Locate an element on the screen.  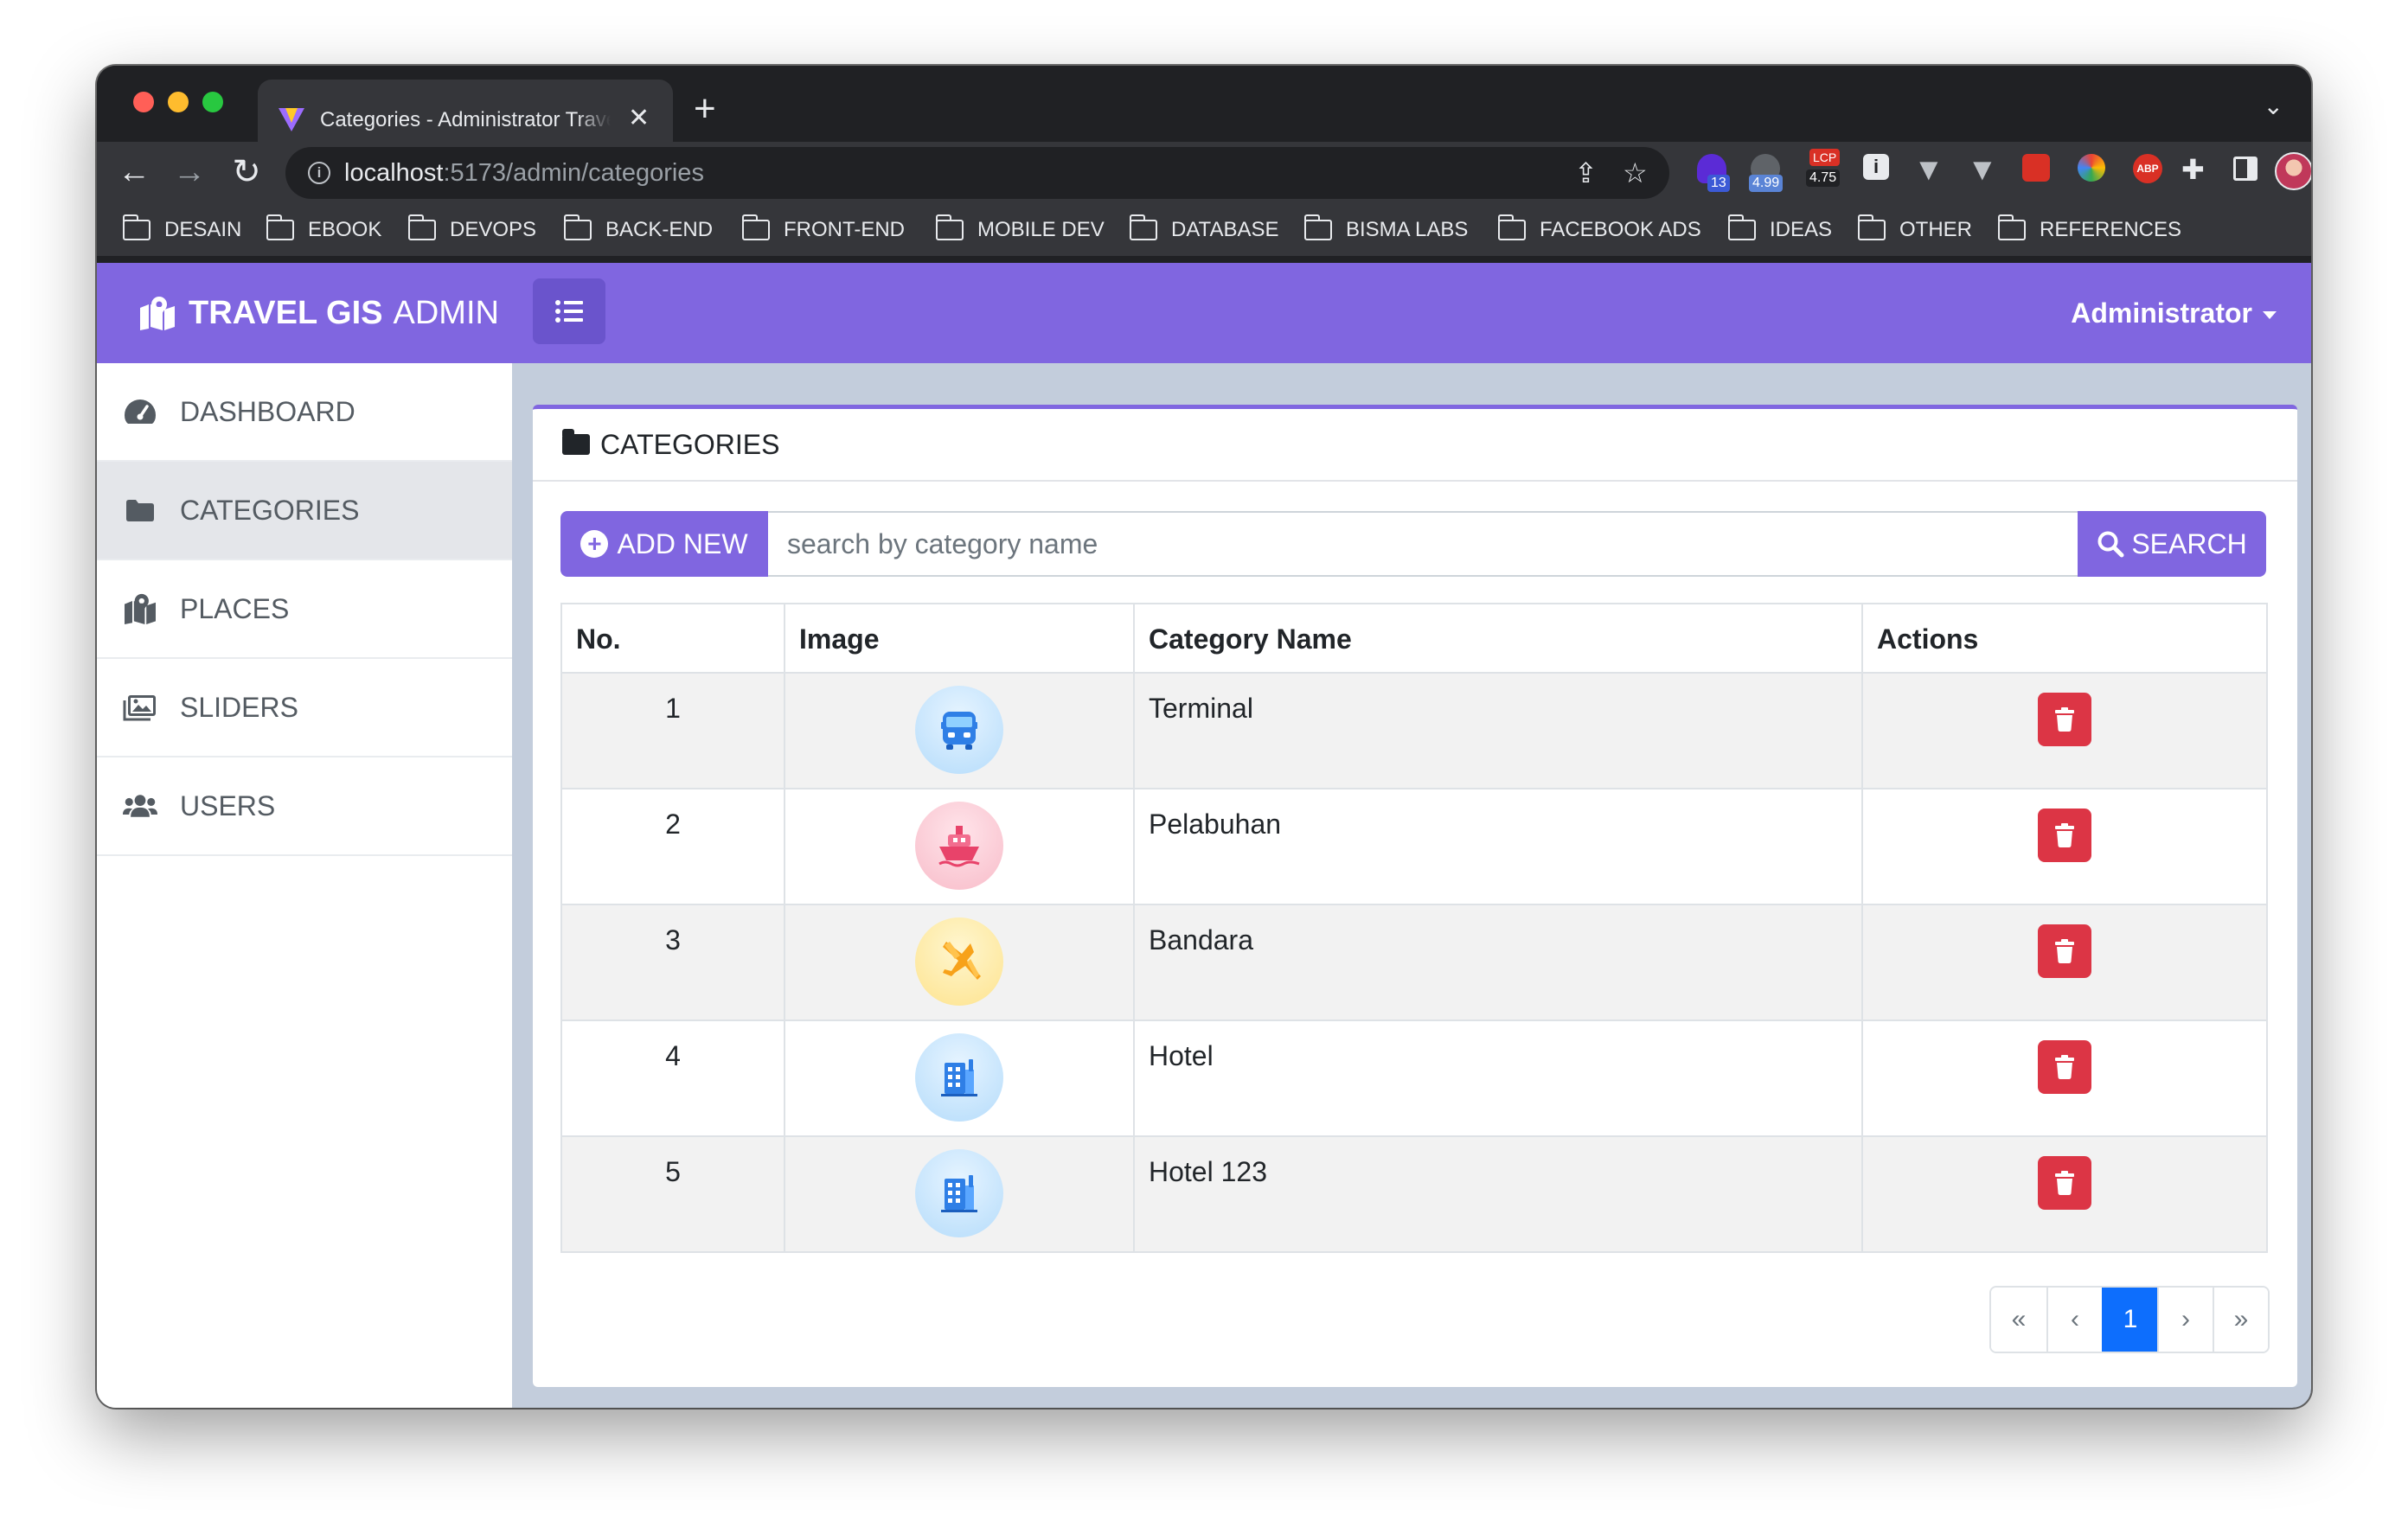
row-actions is located at coordinates (2064, 846).